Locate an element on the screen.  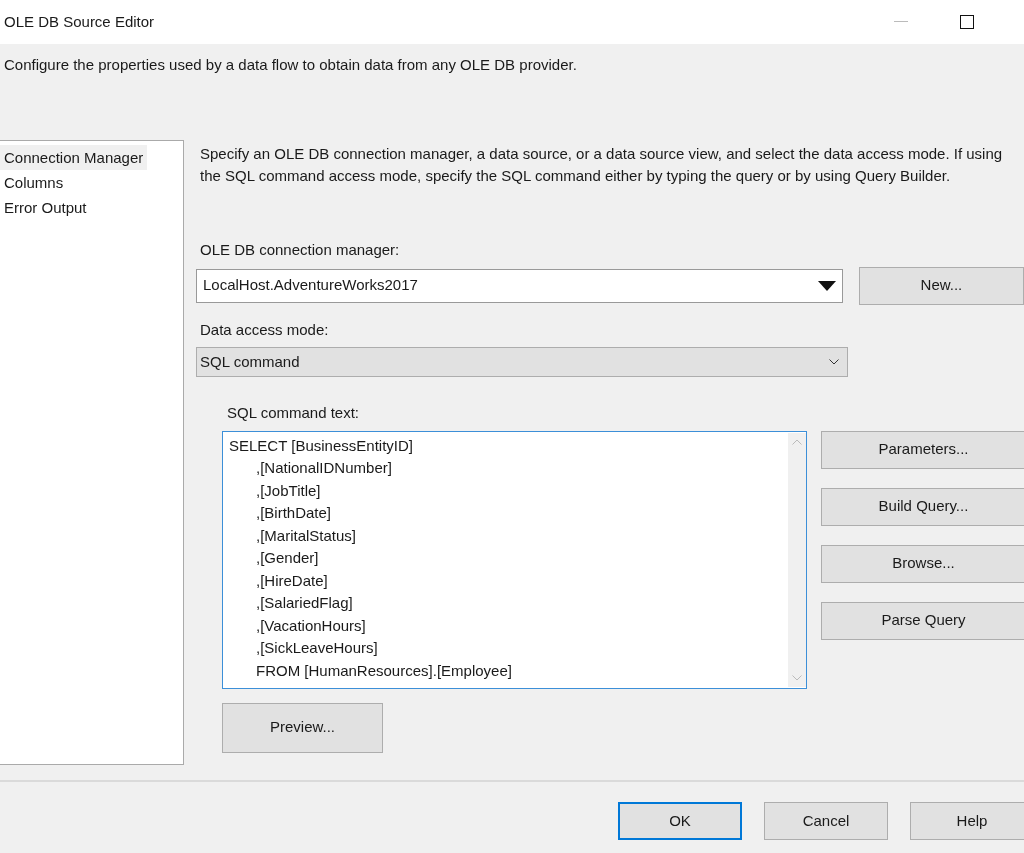
maximize-icon is located at coordinates (967, 22).